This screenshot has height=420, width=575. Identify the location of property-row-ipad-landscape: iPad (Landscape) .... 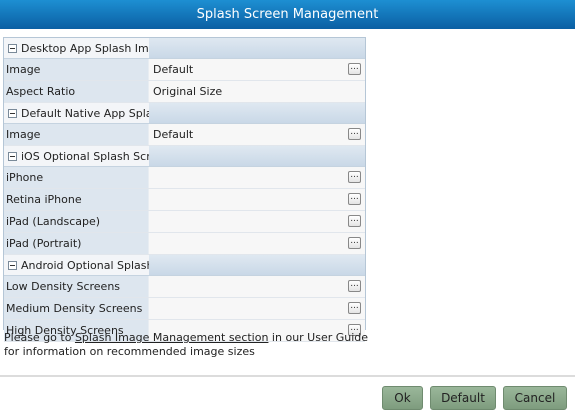
(184, 222).